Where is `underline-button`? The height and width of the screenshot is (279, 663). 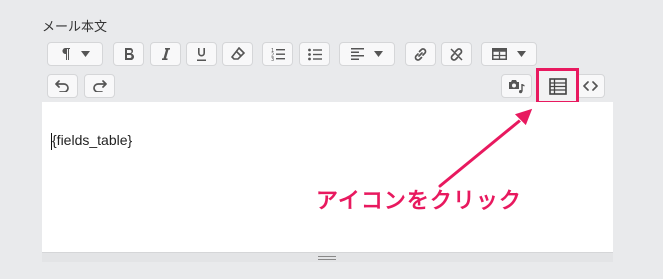
underline-button is located at coordinates (201, 54).